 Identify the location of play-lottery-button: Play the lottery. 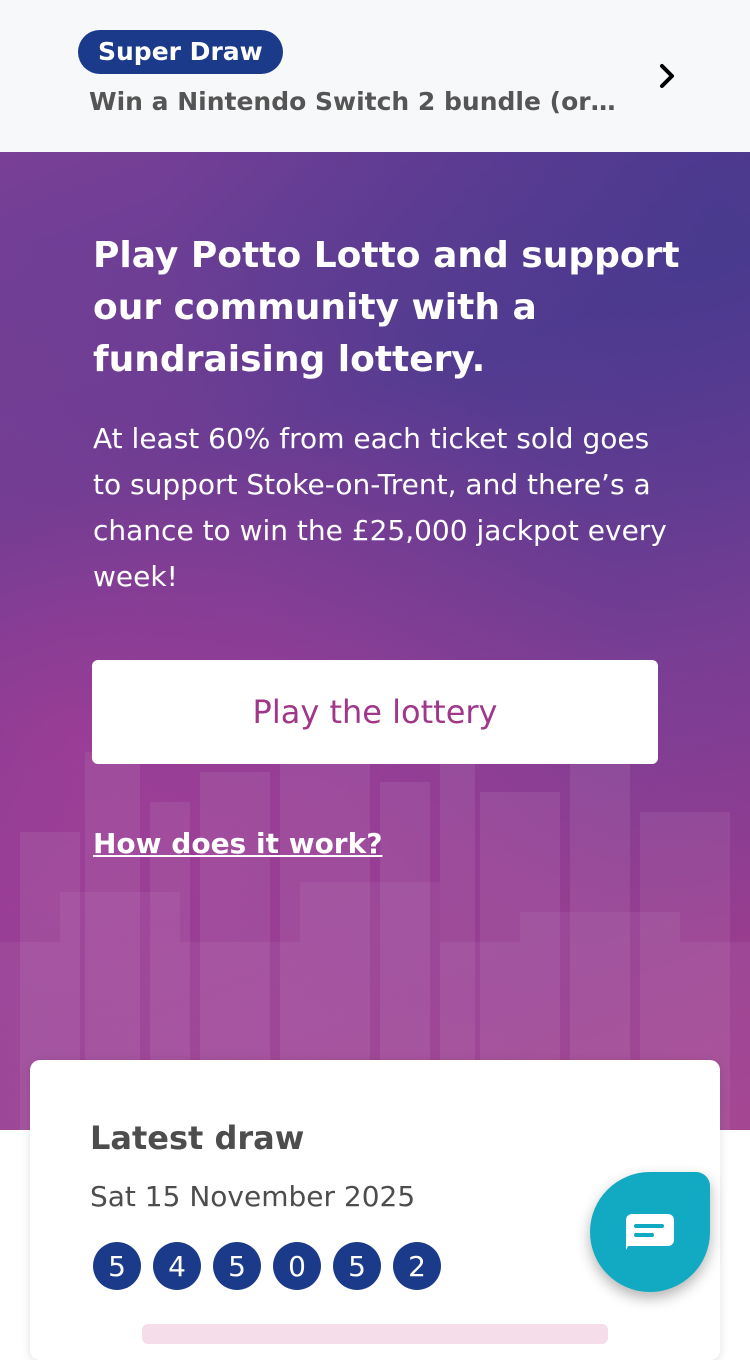
(375, 712).